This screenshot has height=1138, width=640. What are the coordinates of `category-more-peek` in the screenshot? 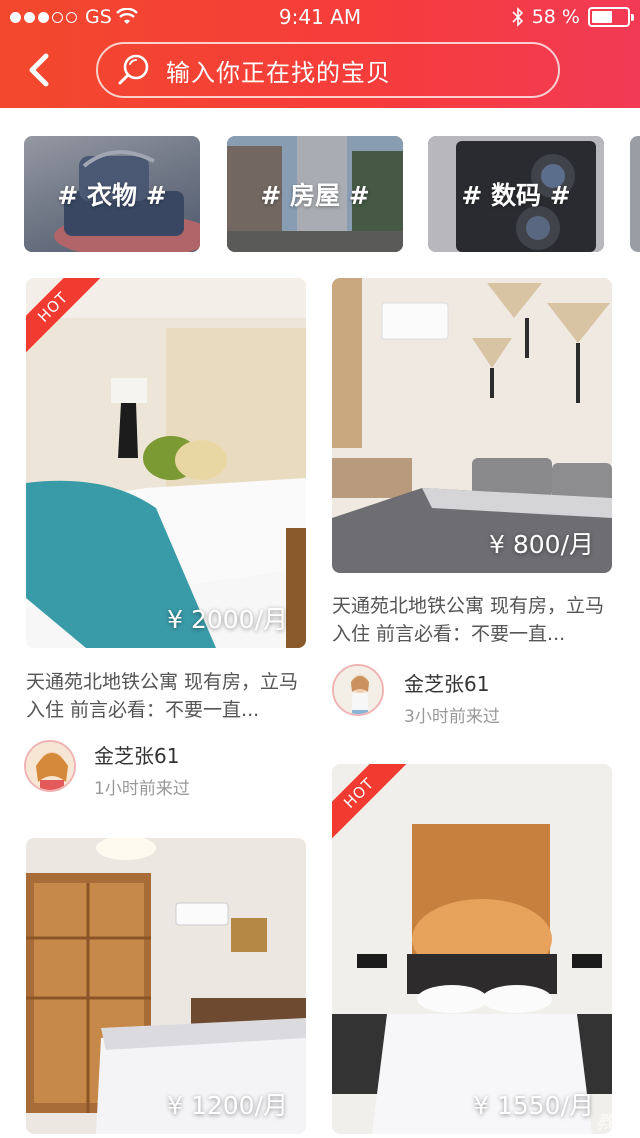 It's located at (635, 194).